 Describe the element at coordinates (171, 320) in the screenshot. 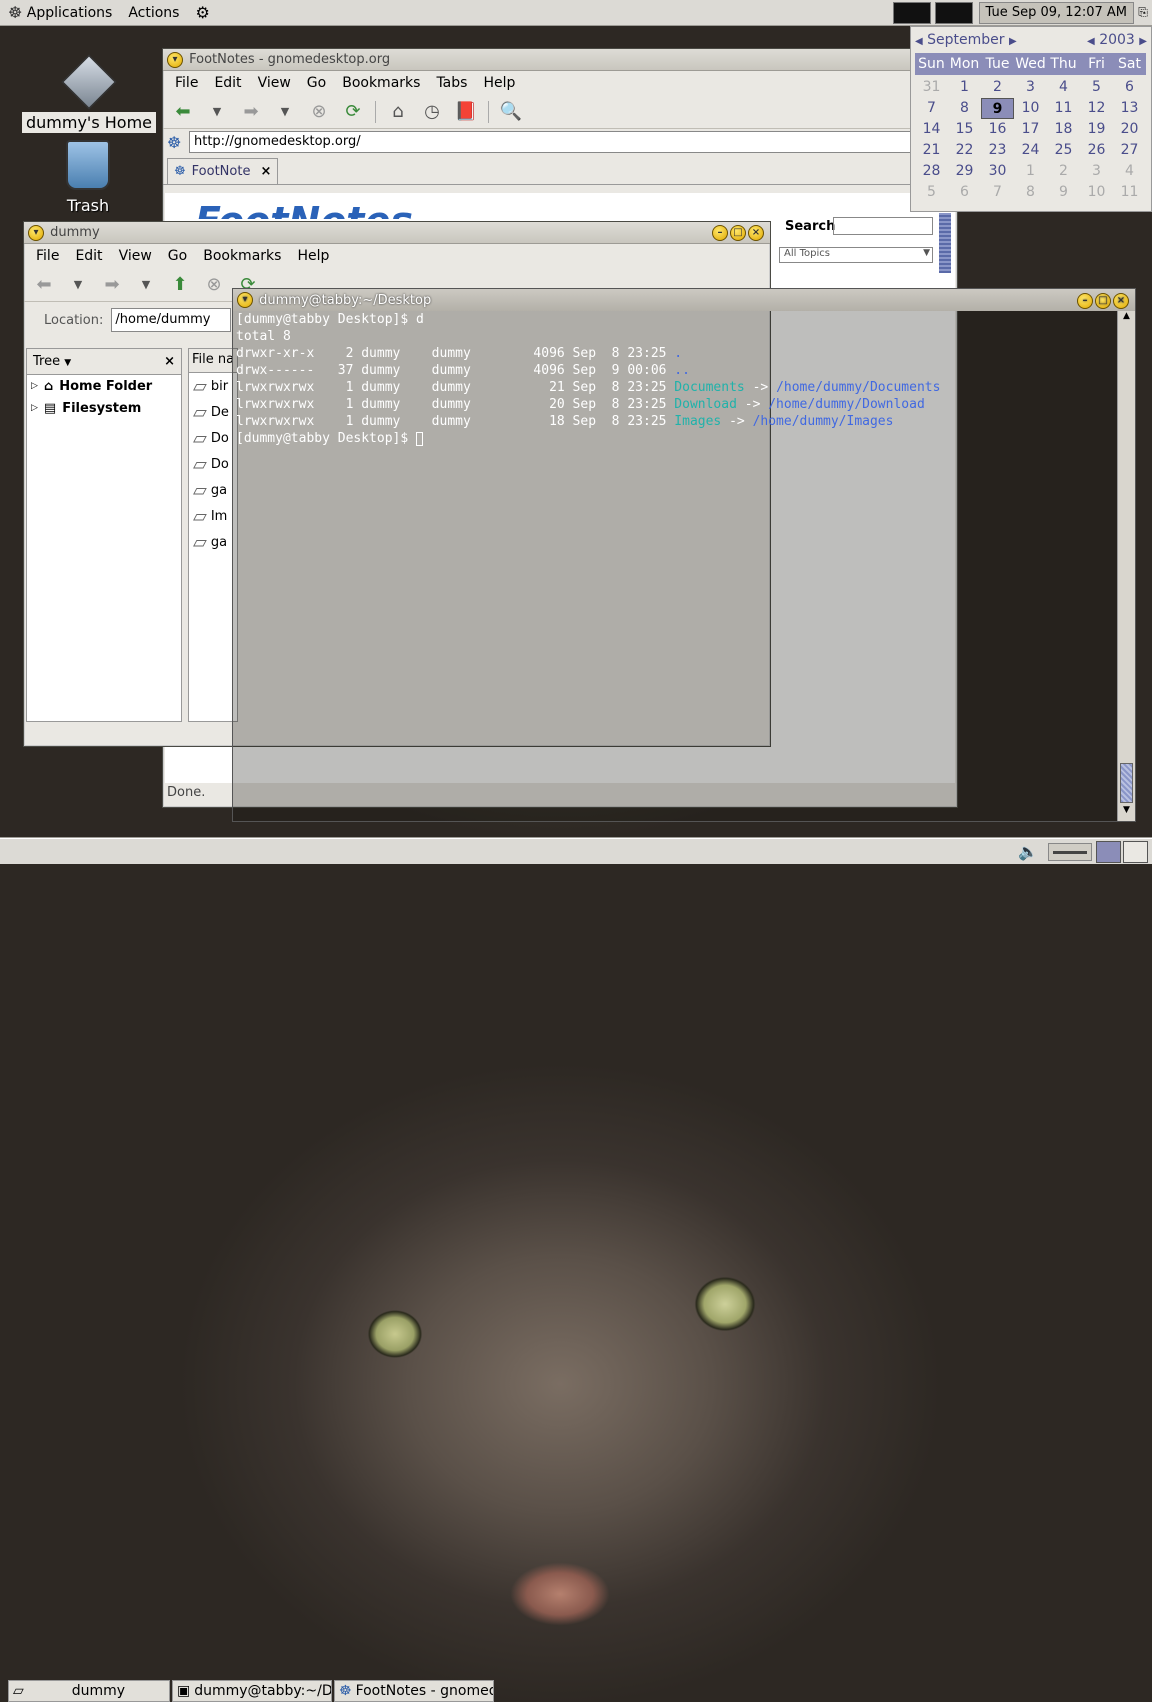

I see `location-input: /home/dummy` at that location.